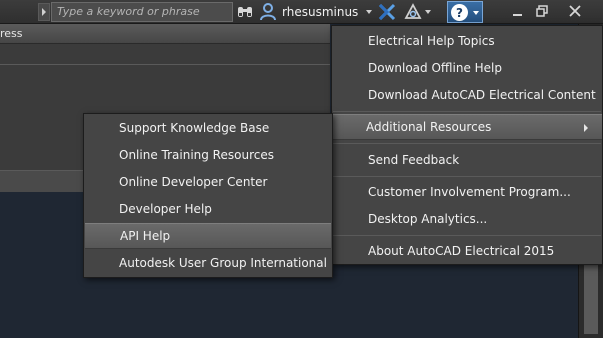 The height and width of the screenshot is (338, 603). What do you see at coordinates (467, 68) in the screenshot?
I see `menu-item-download-offline-help: Download Offline Help` at bounding box center [467, 68].